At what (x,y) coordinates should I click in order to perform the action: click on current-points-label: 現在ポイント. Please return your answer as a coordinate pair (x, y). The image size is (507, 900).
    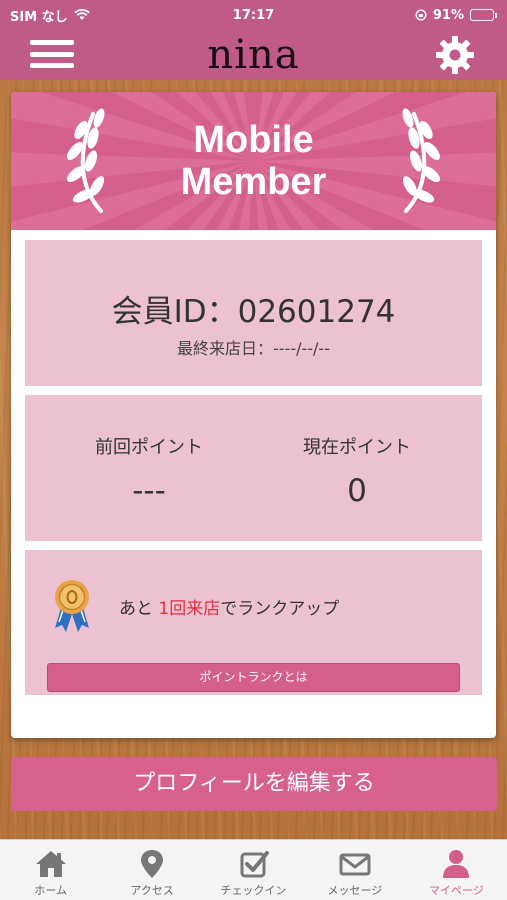
    Looking at the image, I should click on (357, 447).